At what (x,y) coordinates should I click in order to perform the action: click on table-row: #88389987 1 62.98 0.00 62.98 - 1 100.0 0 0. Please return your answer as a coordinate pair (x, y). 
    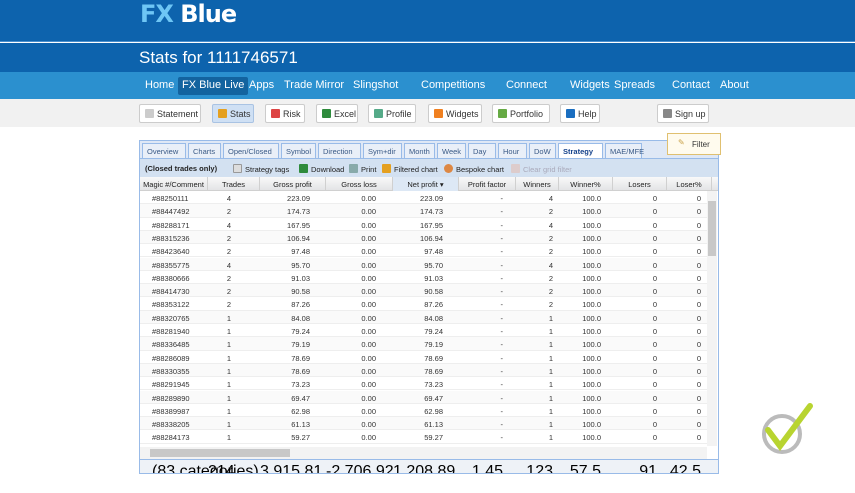
    Looking at the image, I should click on (423, 411).